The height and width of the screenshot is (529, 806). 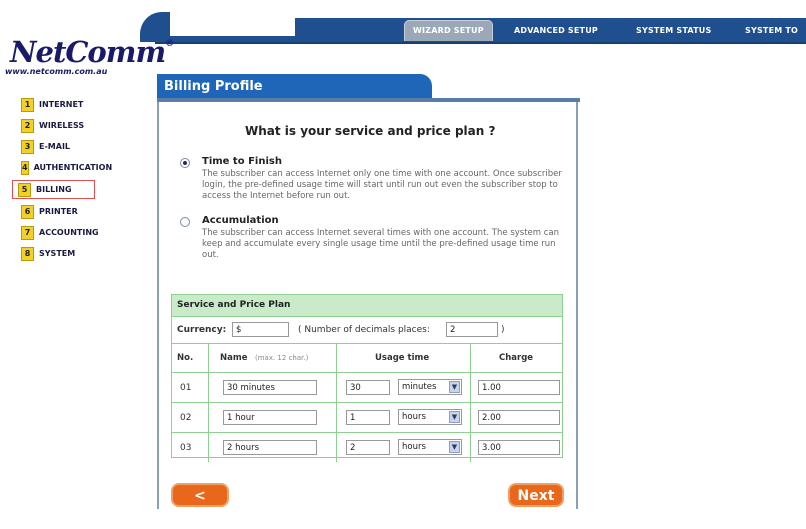 I want to click on sidebar-item-label: ACCOUNTING, so click(x=69, y=232).